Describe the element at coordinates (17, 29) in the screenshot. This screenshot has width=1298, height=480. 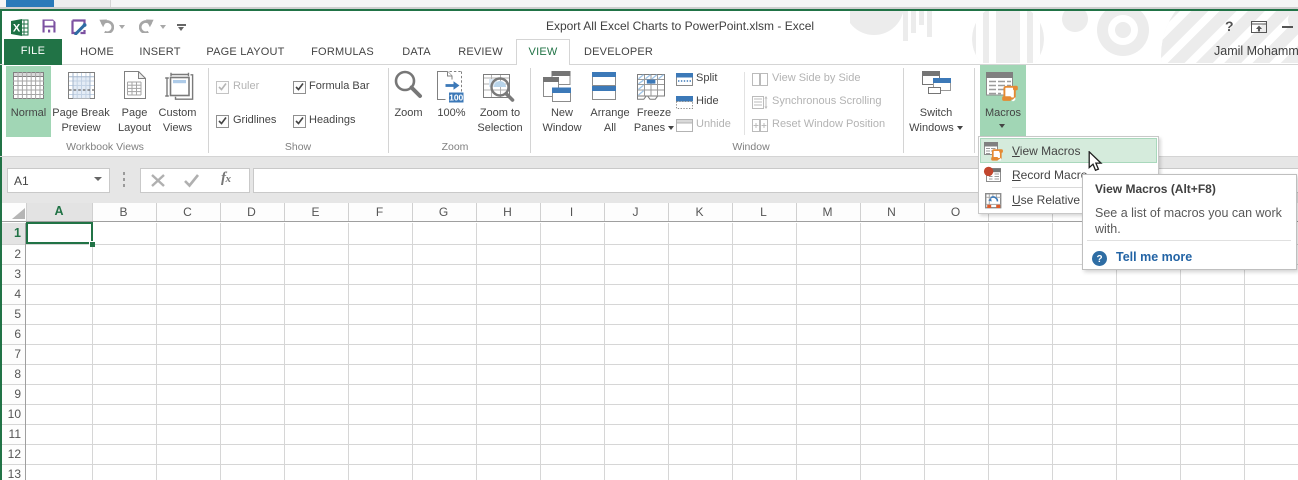
I see `svg-text: X` at that location.